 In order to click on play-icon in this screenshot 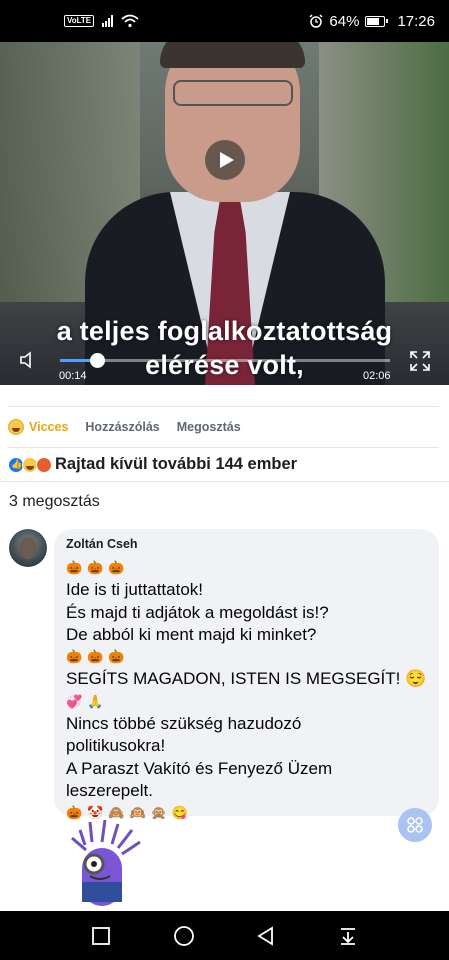, I will do `click(226, 160)`.